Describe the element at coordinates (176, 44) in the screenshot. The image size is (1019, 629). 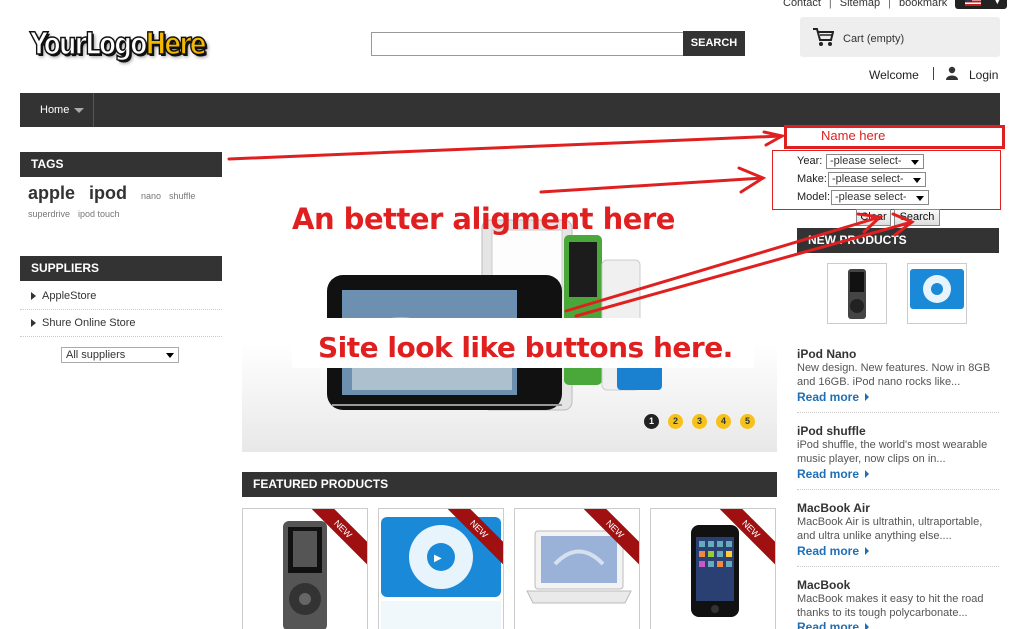
I see `logo-text-accent: Here` at that location.